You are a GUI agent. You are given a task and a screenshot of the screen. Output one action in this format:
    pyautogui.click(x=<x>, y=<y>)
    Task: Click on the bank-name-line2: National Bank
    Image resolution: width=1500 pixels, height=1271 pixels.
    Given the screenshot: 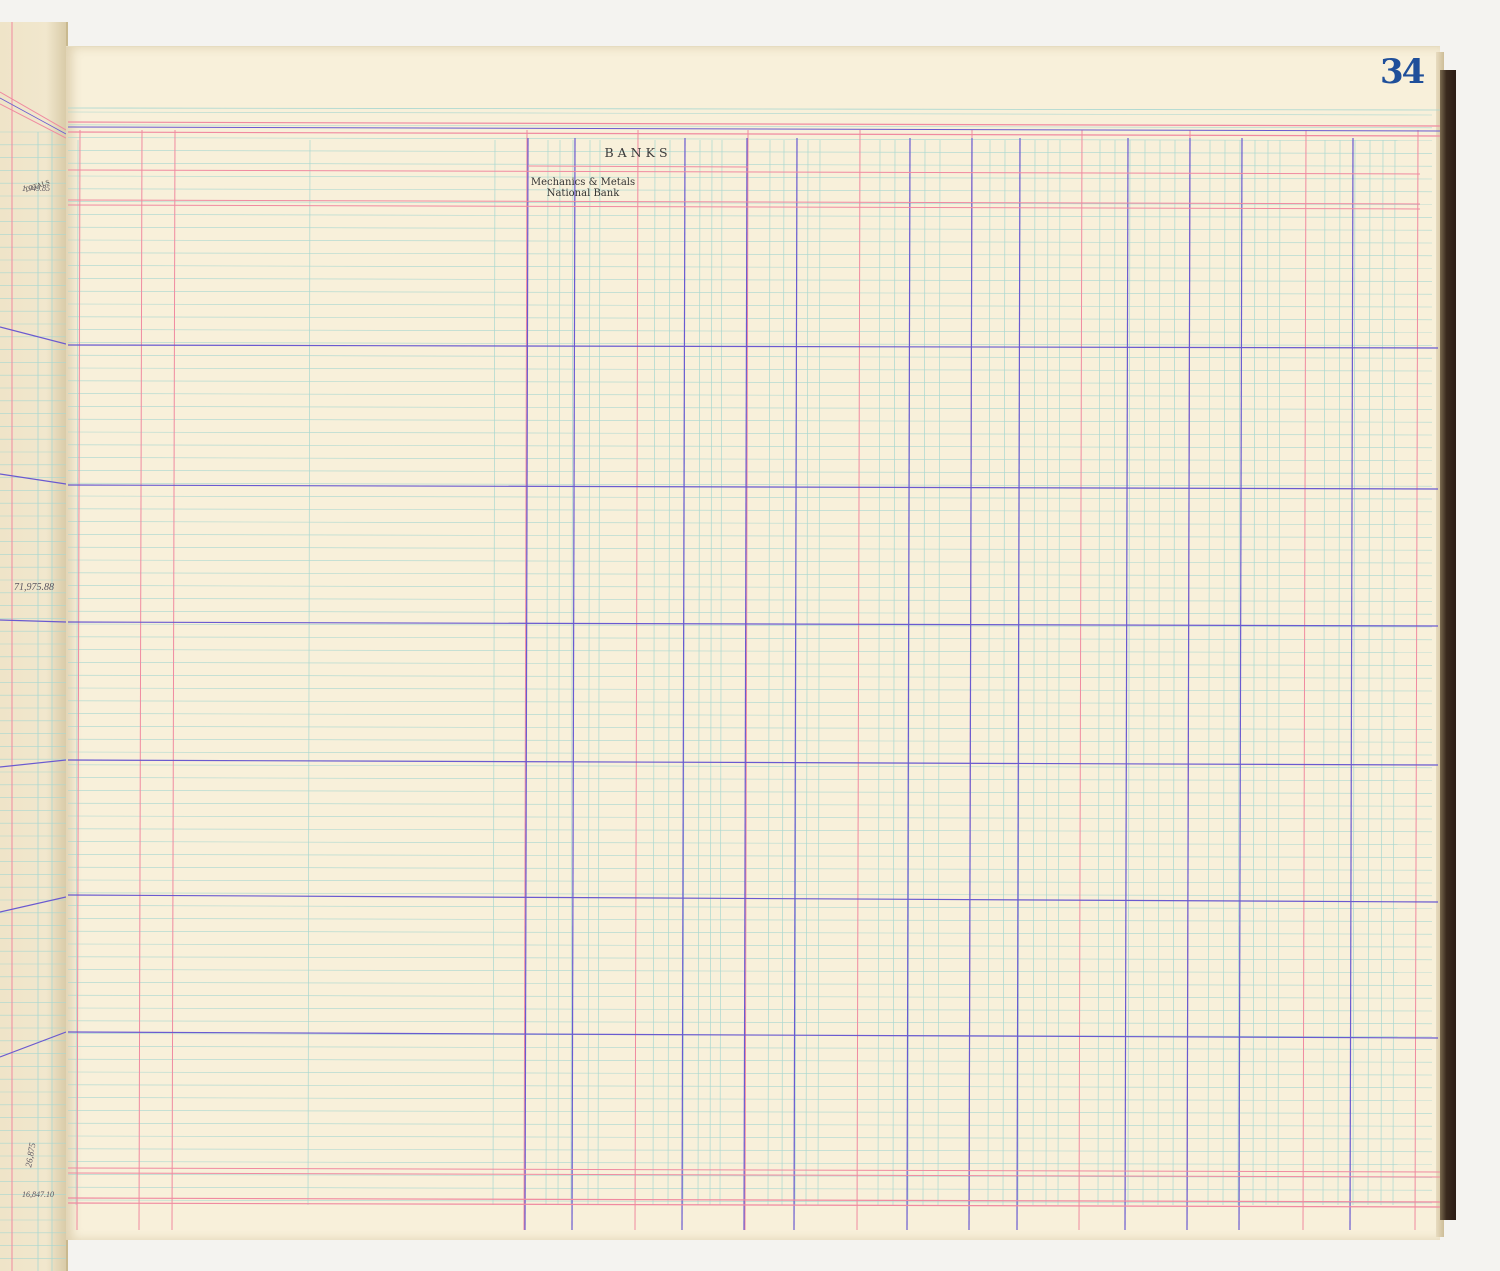 What is the action you would take?
    pyautogui.click(x=583, y=193)
    